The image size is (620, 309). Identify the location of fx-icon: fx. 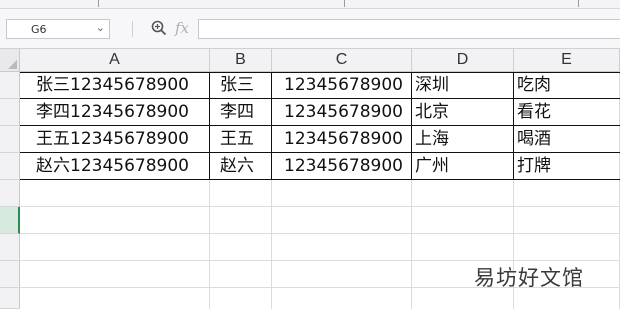
(182, 28).